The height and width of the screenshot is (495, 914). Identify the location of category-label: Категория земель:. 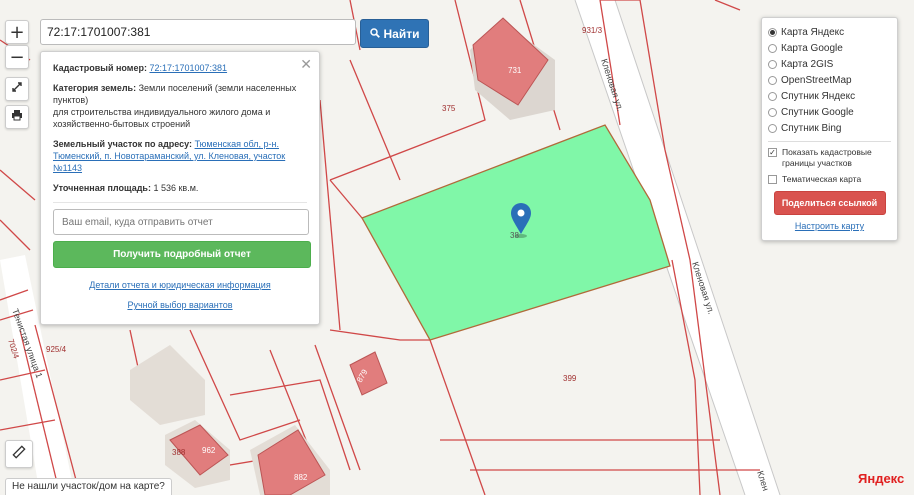
(95, 88).